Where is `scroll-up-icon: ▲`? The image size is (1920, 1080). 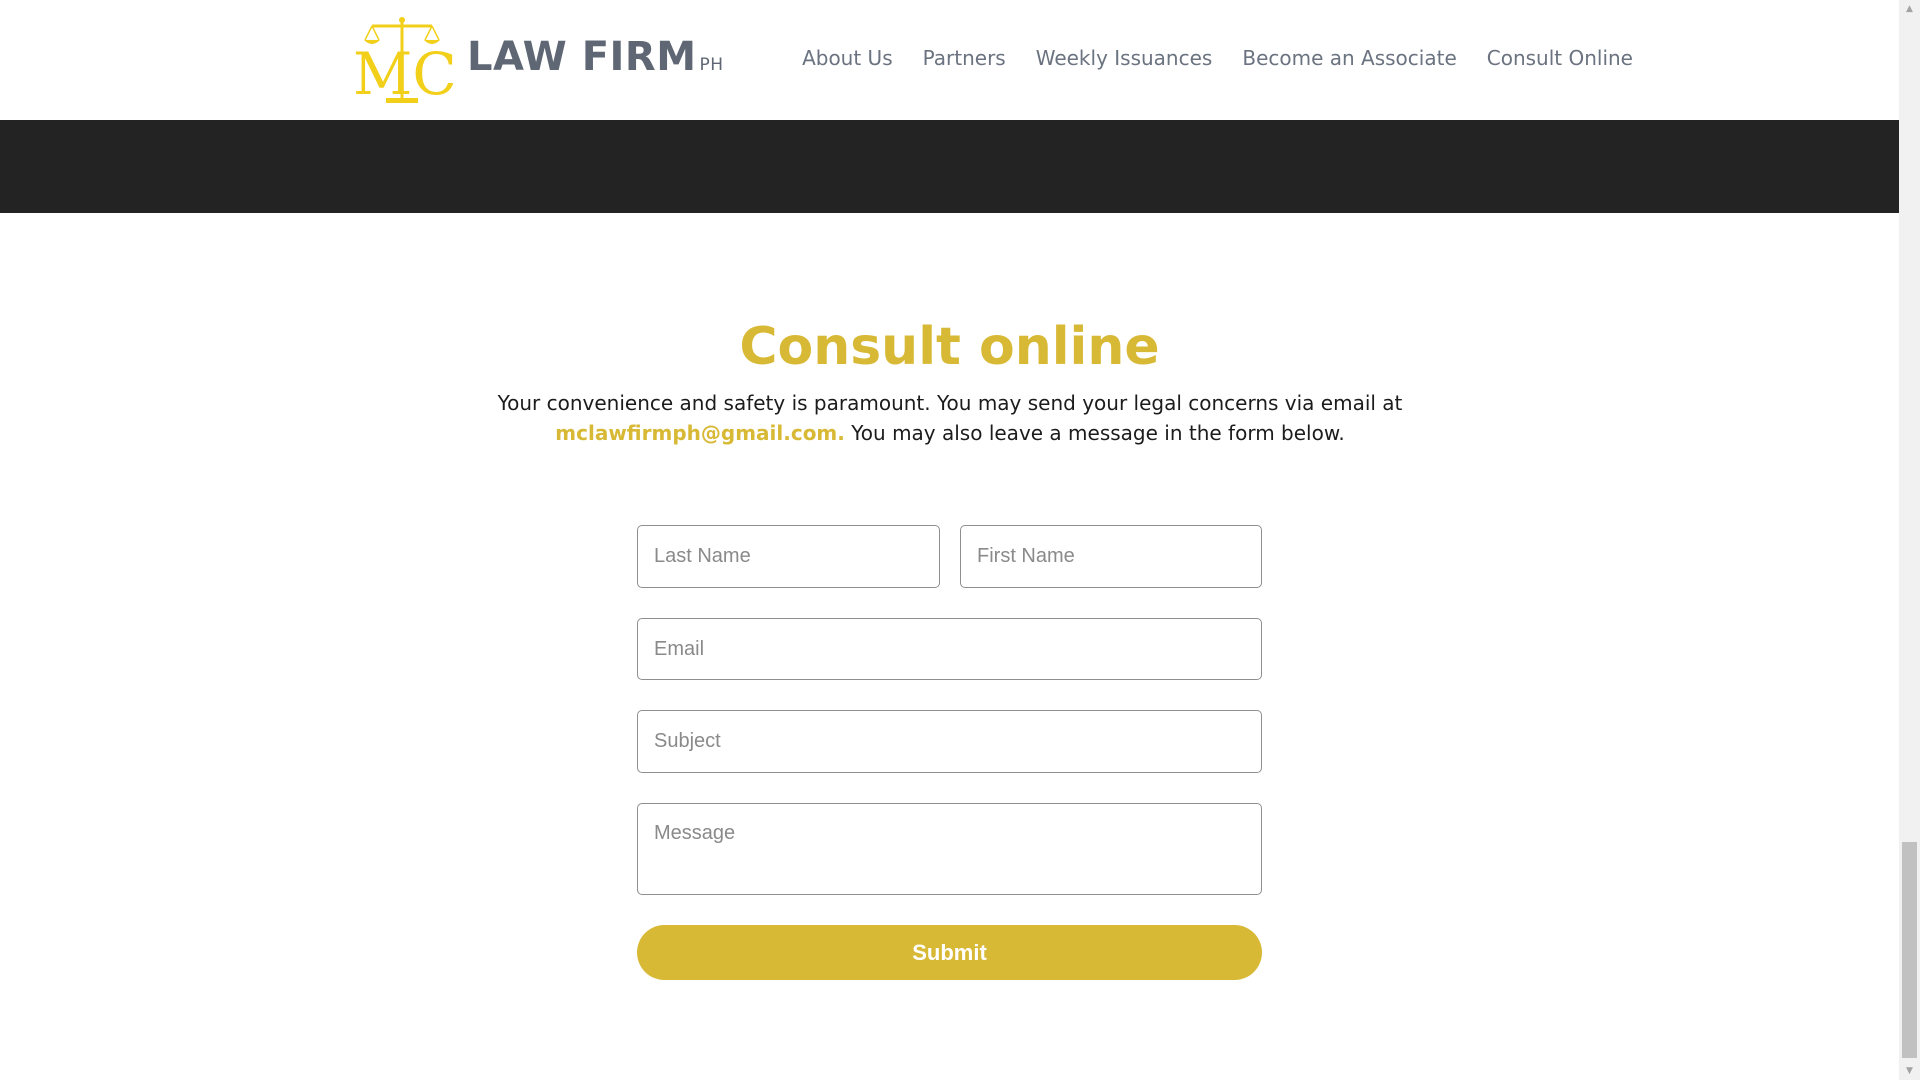
scroll-up-icon: ▲ is located at coordinates (1909, 9).